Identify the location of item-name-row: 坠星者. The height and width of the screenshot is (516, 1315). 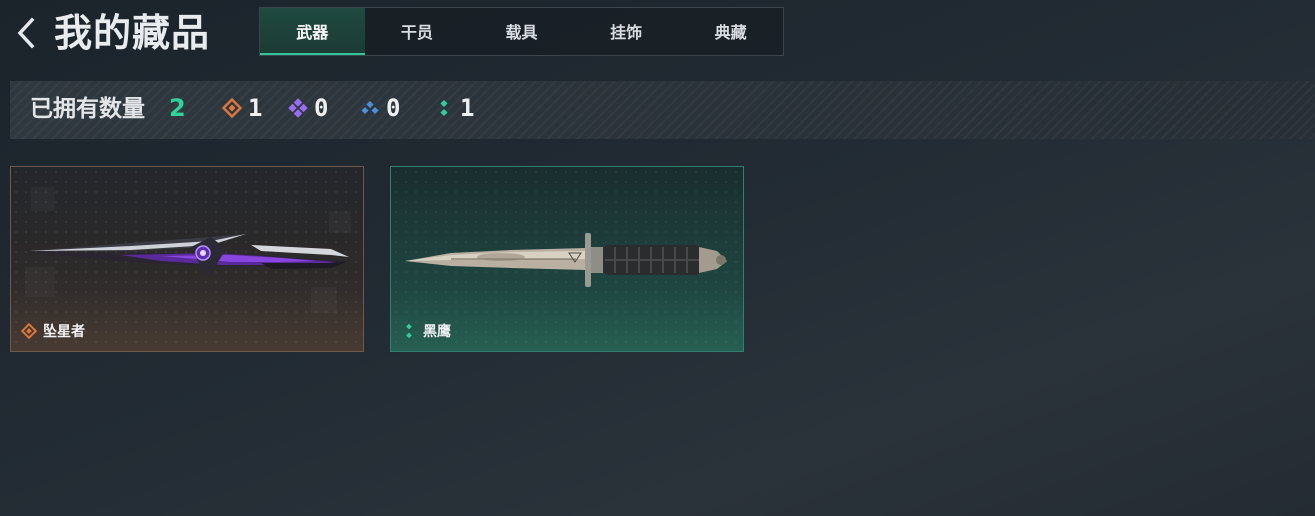
(53, 331).